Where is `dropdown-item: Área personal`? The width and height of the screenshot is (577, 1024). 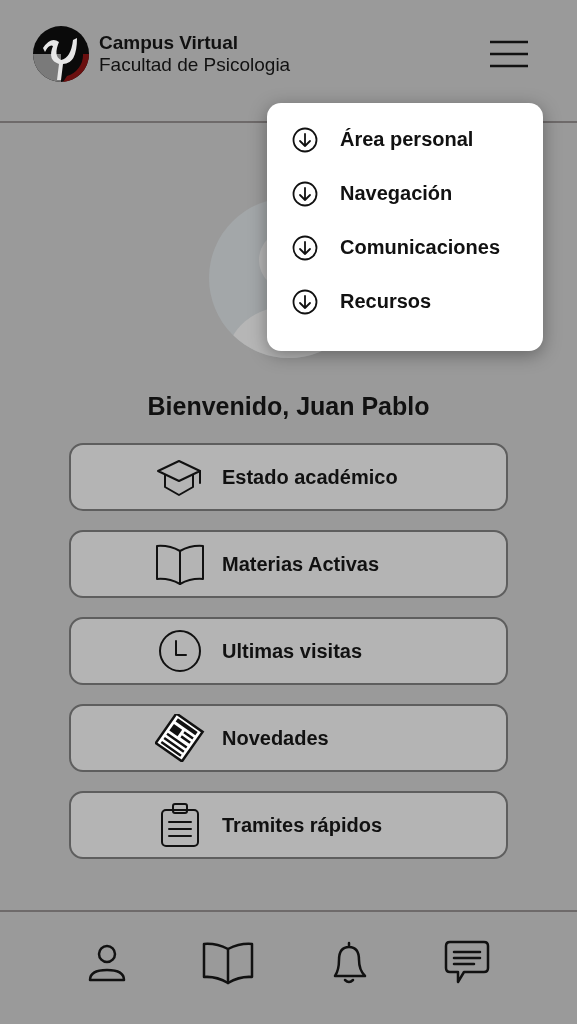
dropdown-item: Área personal is located at coordinates (417, 139).